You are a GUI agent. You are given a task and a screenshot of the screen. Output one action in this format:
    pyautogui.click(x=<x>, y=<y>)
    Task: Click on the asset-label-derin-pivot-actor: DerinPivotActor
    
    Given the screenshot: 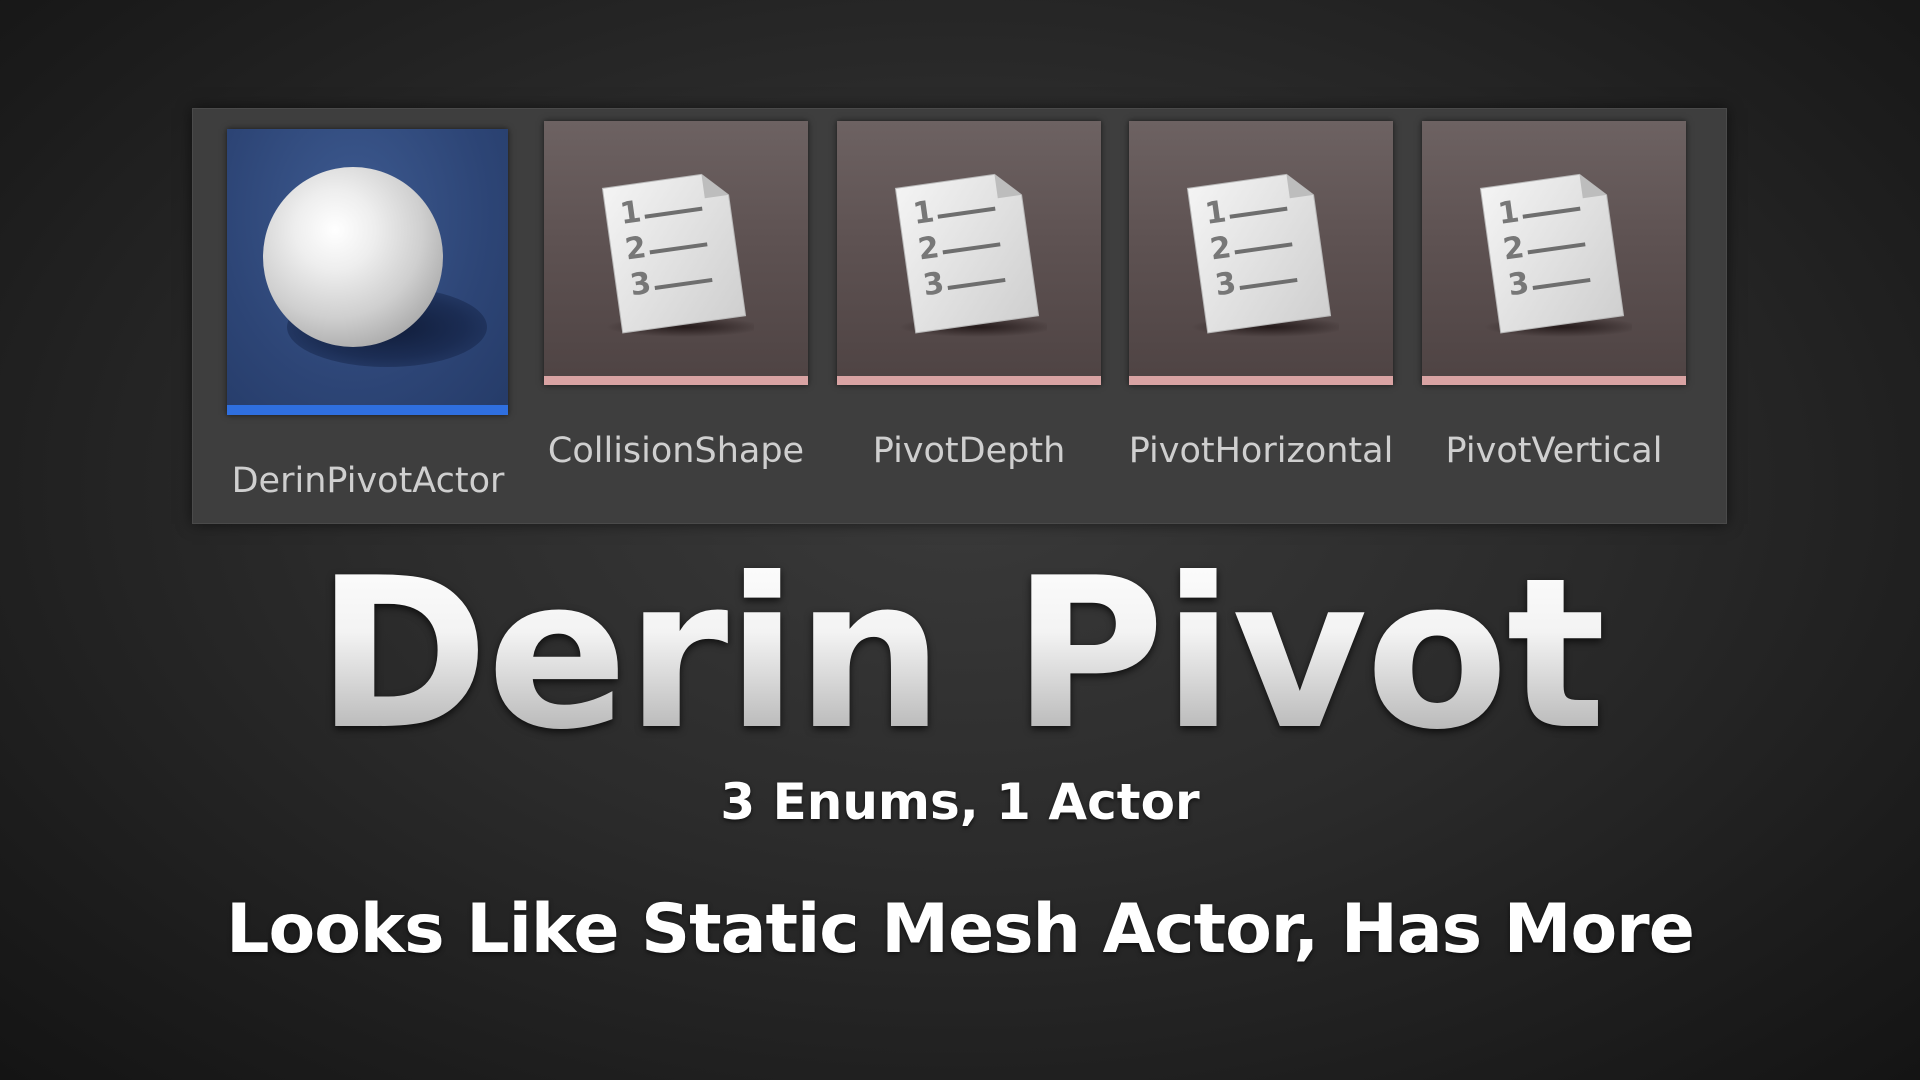 What is the action you would take?
    pyautogui.click(x=368, y=481)
    